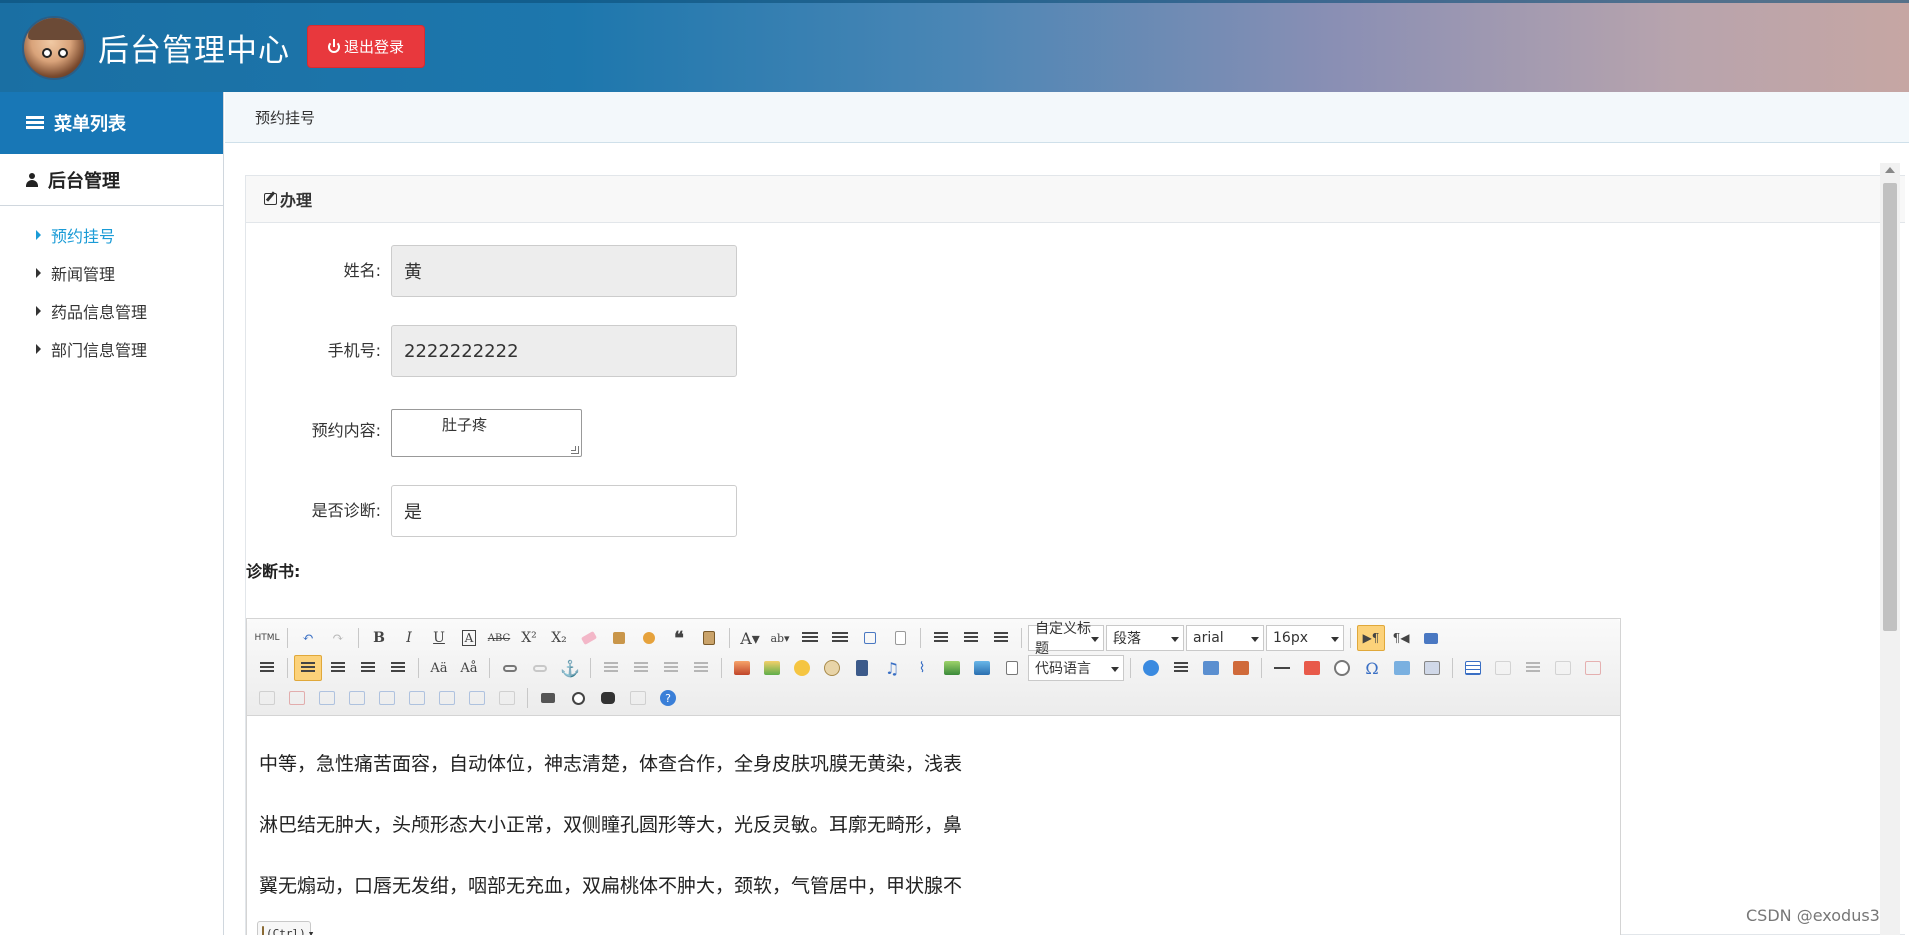 The image size is (1909, 935). What do you see at coordinates (1890, 170) in the screenshot?
I see `scroll-up-icon` at bounding box center [1890, 170].